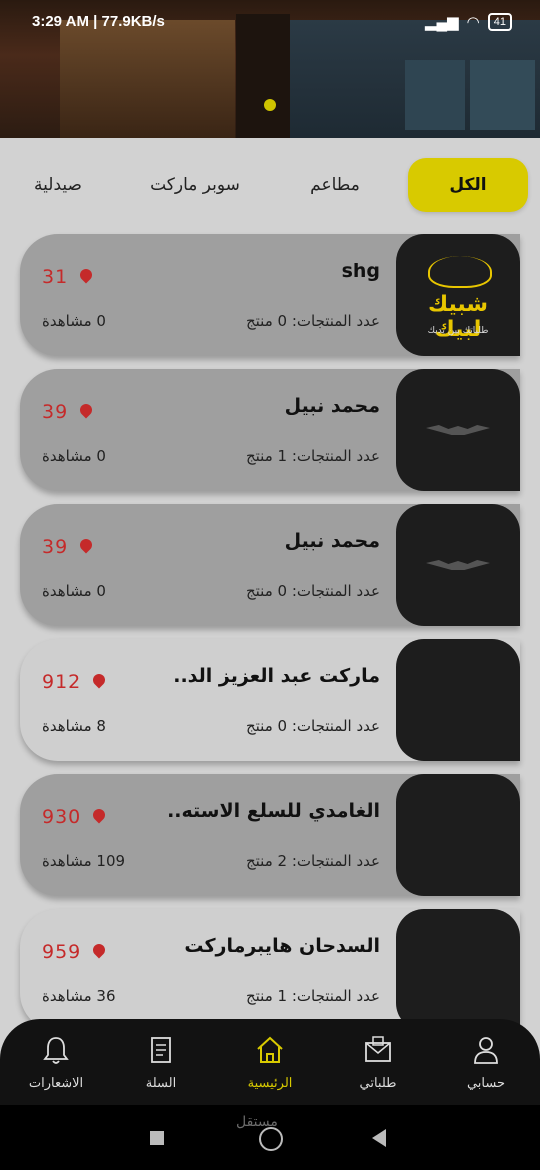 The image size is (540, 1170). Describe the element at coordinates (74, 726) in the screenshot. I see `view-count: 8 مشاهدة` at that location.